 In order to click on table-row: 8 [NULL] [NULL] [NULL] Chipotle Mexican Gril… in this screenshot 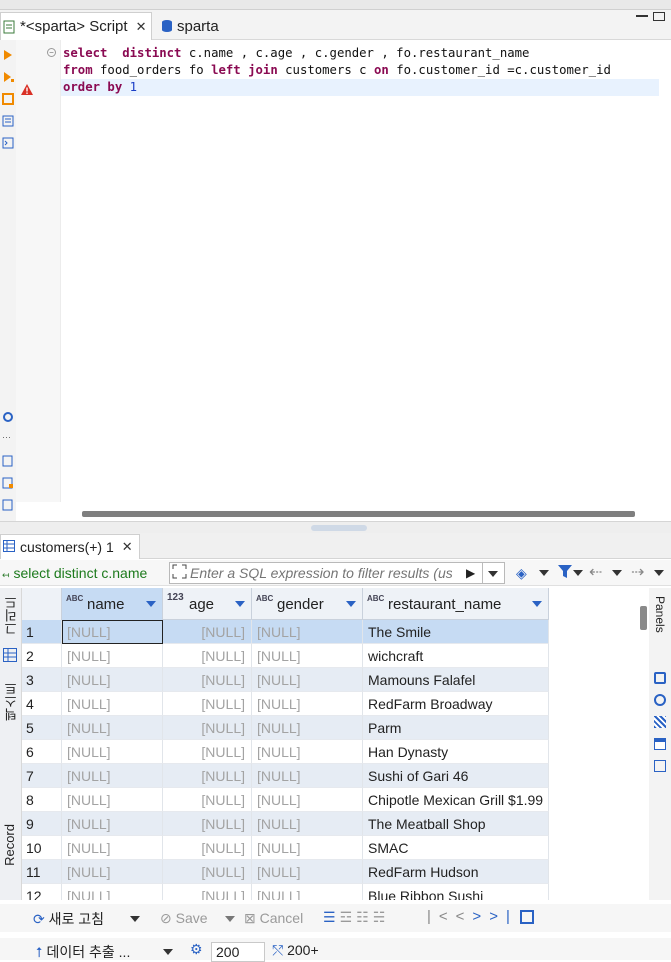, I will do `click(285, 800)`.